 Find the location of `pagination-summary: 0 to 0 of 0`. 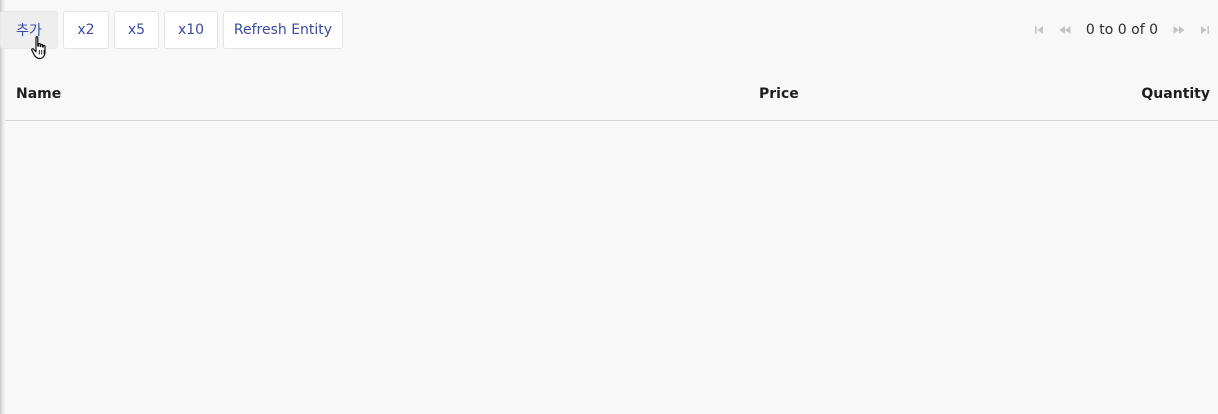

pagination-summary: 0 to 0 of 0 is located at coordinates (1121, 30).